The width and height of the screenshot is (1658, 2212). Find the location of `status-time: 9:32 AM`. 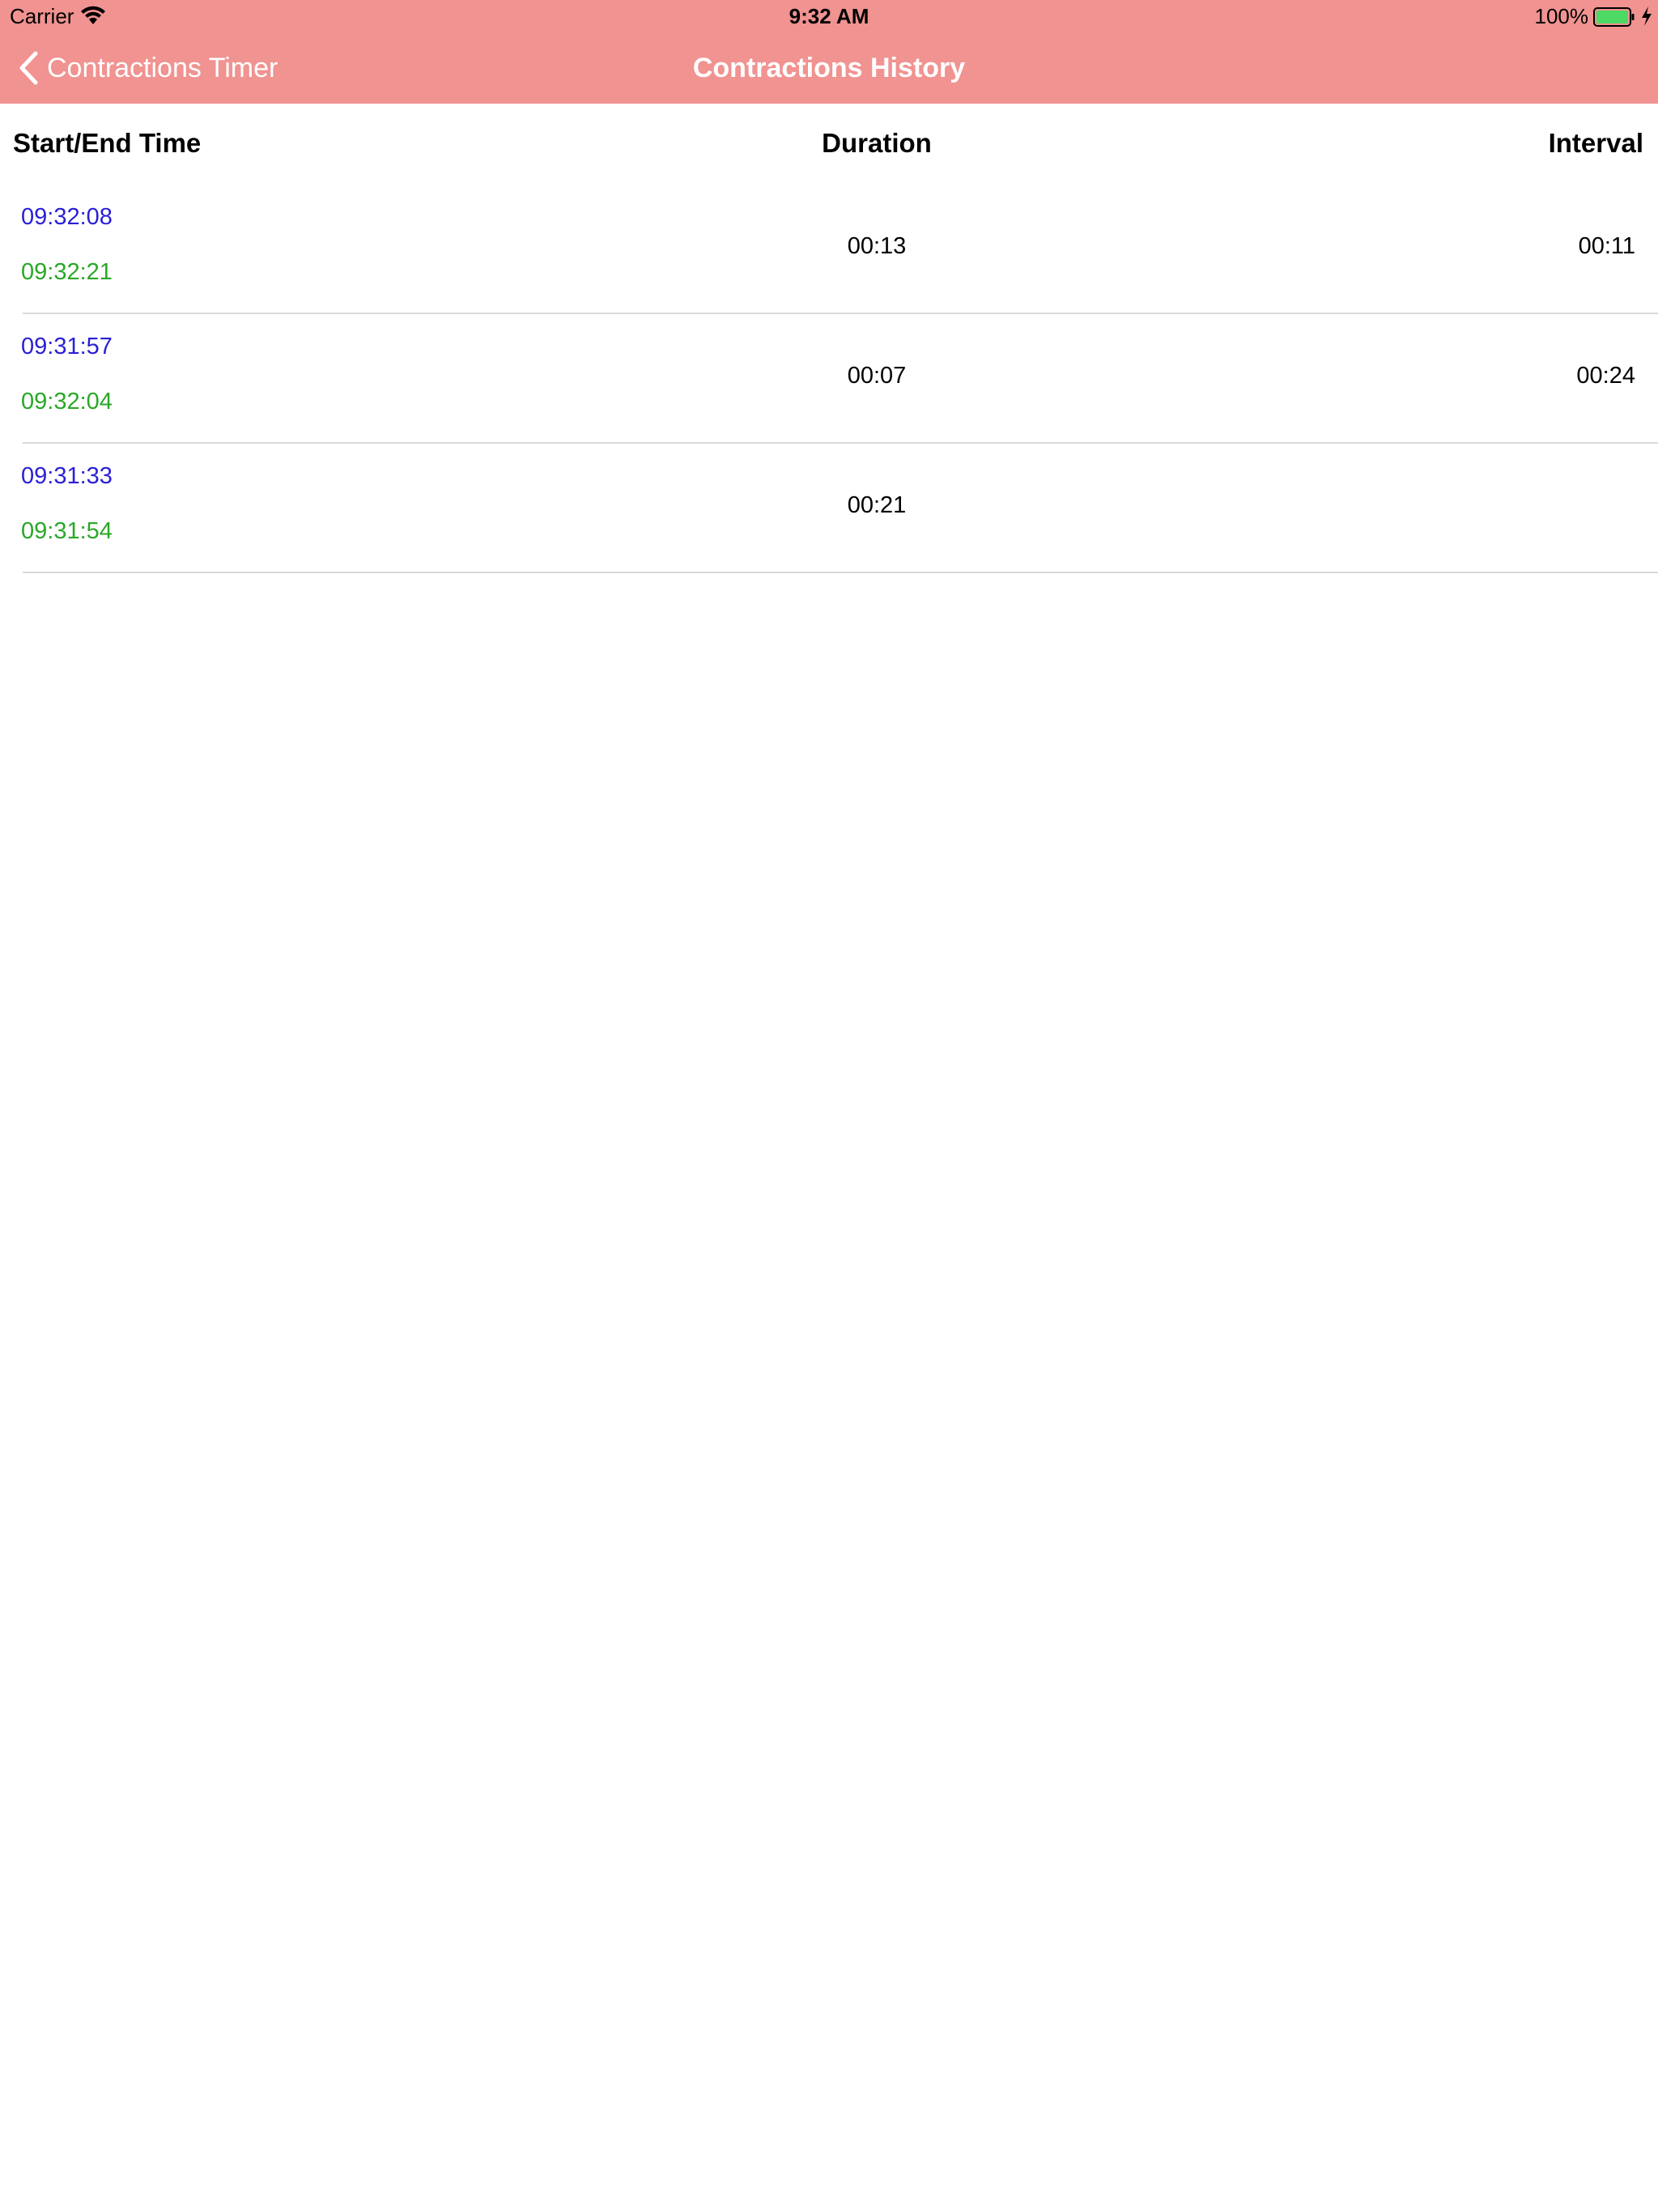

status-time: 9:32 AM is located at coordinates (829, 16).